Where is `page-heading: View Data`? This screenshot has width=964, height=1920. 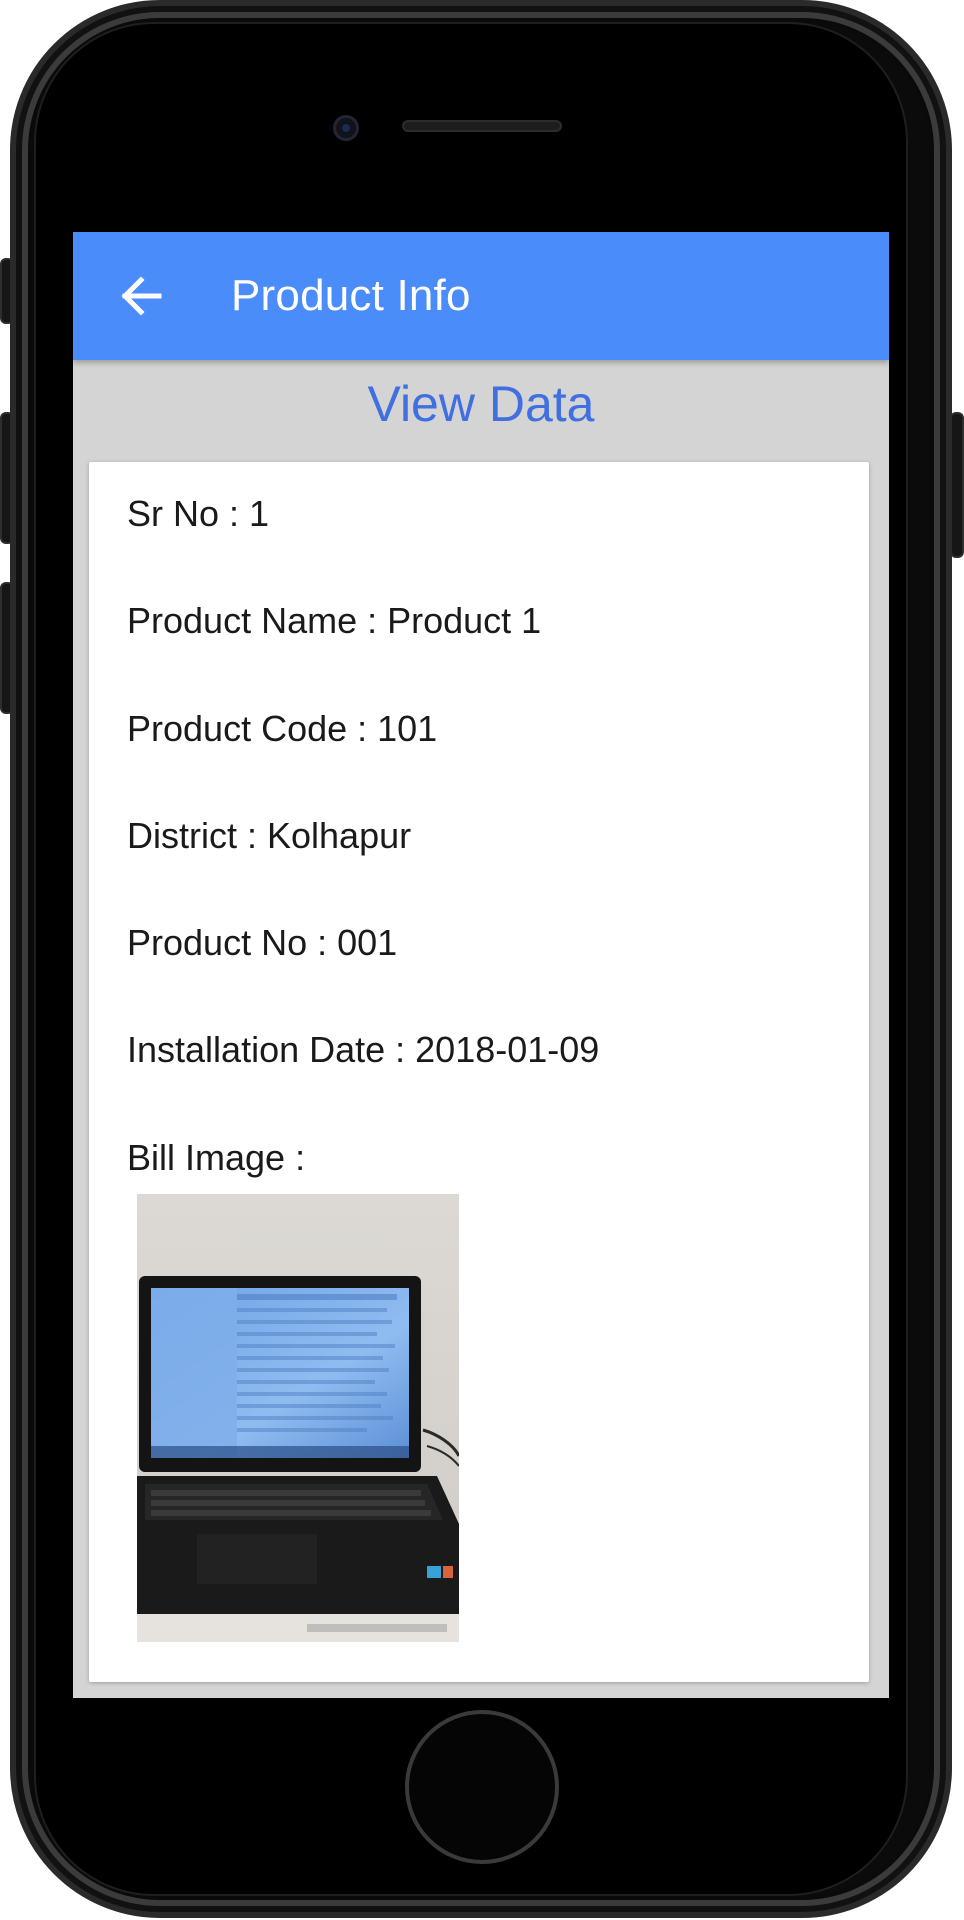
page-heading: View Data is located at coordinates (481, 404).